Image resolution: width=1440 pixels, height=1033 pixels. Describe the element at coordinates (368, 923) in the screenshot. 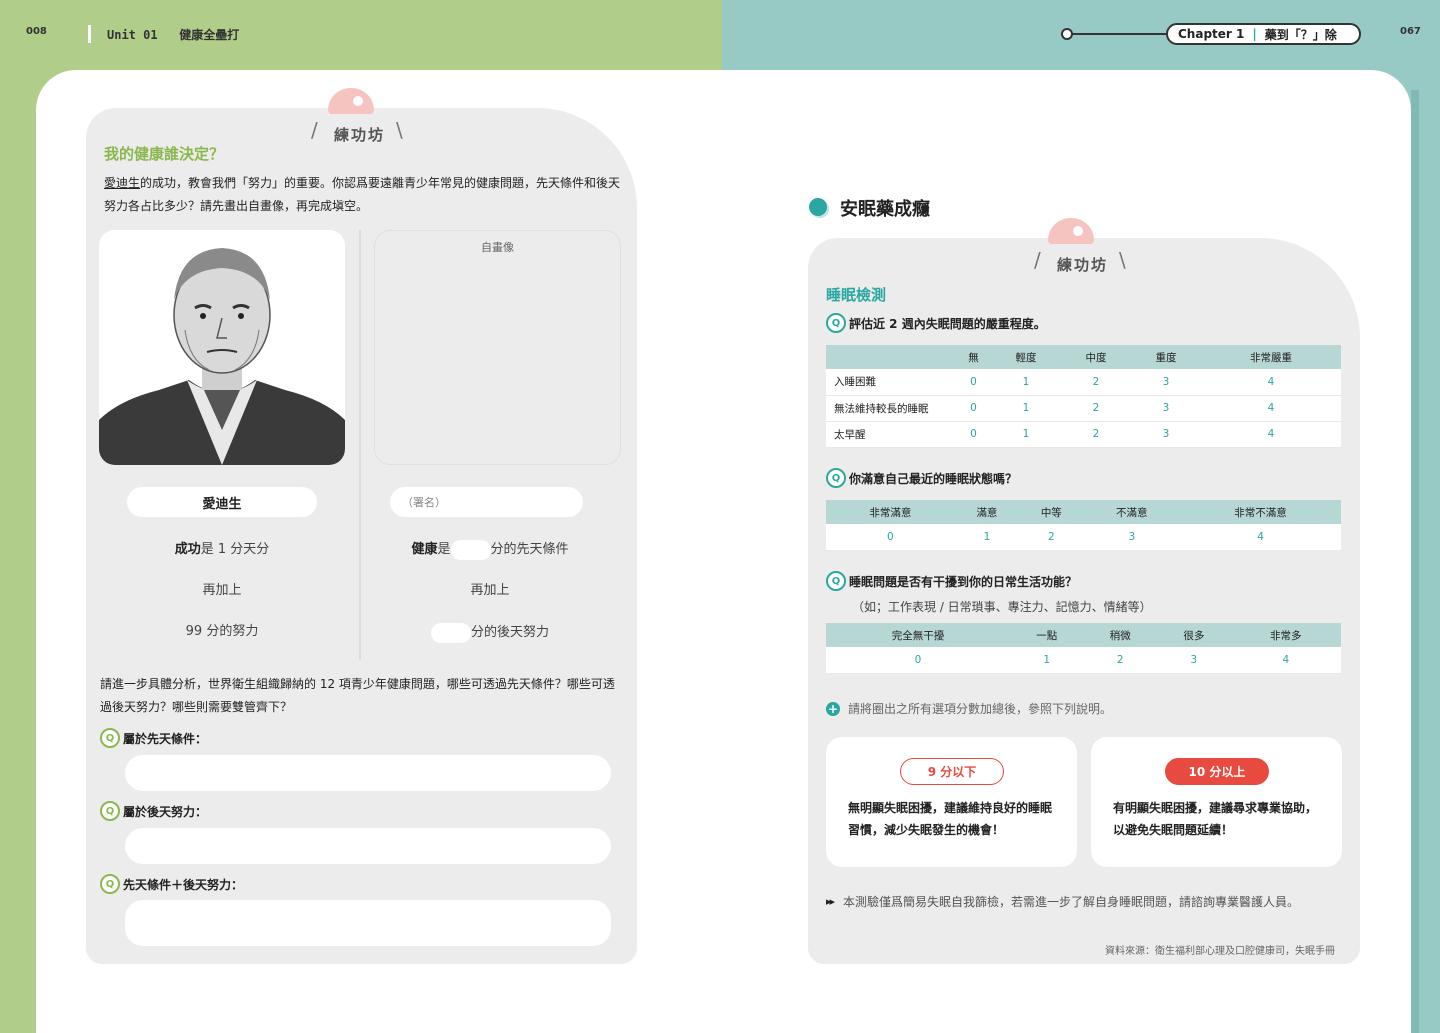

I see `answer-field-both` at that location.